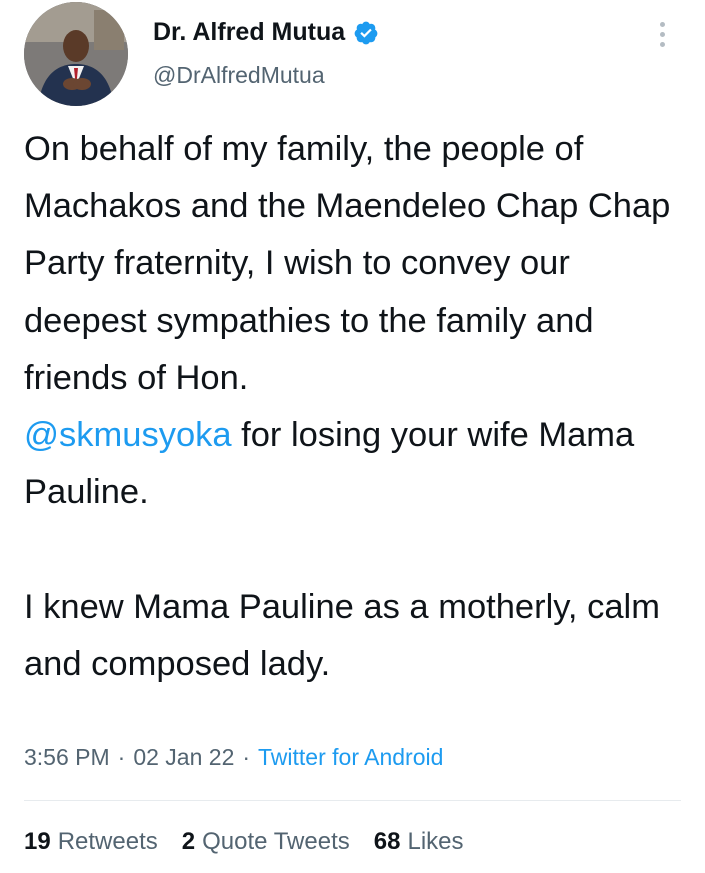 This screenshot has height=873, width=705. I want to click on author-avatar, so click(76, 54).